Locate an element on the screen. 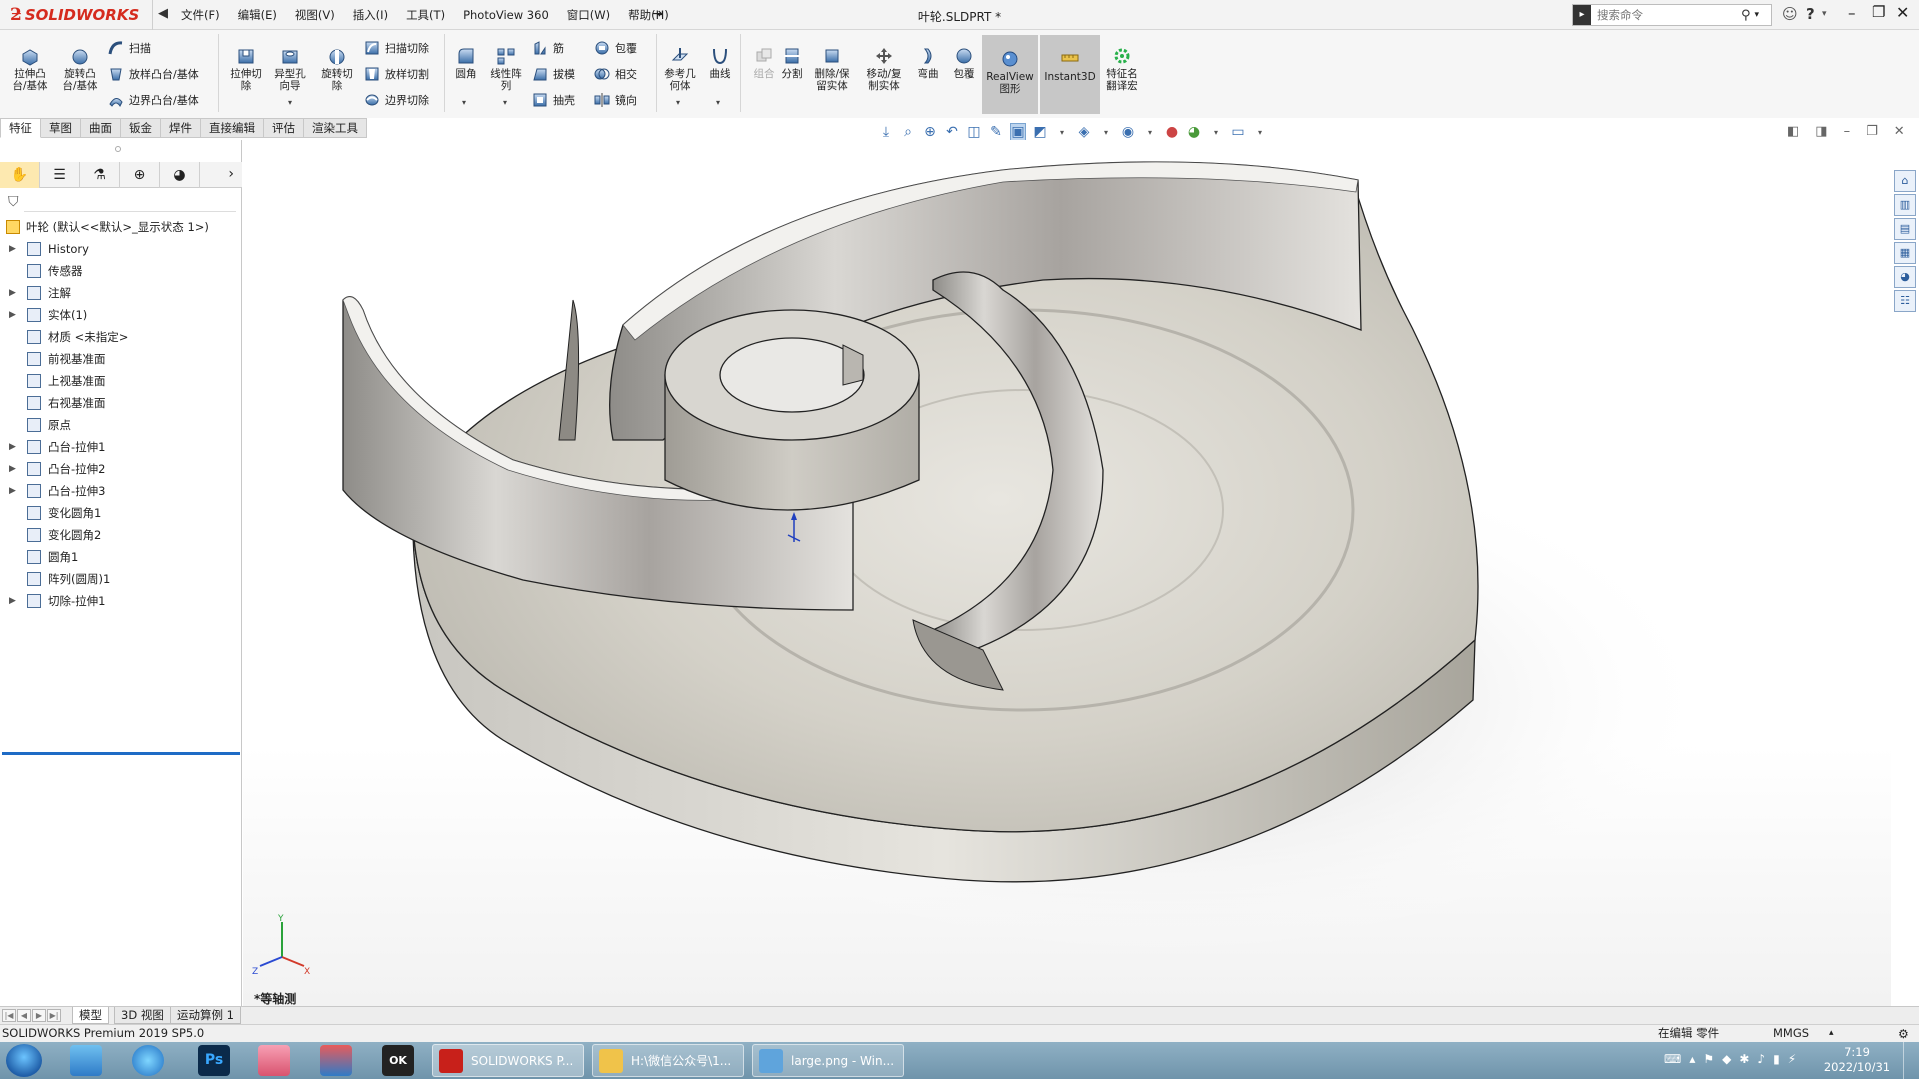  bluetooth-icon: ✱ is located at coordinates (1744, 1059).